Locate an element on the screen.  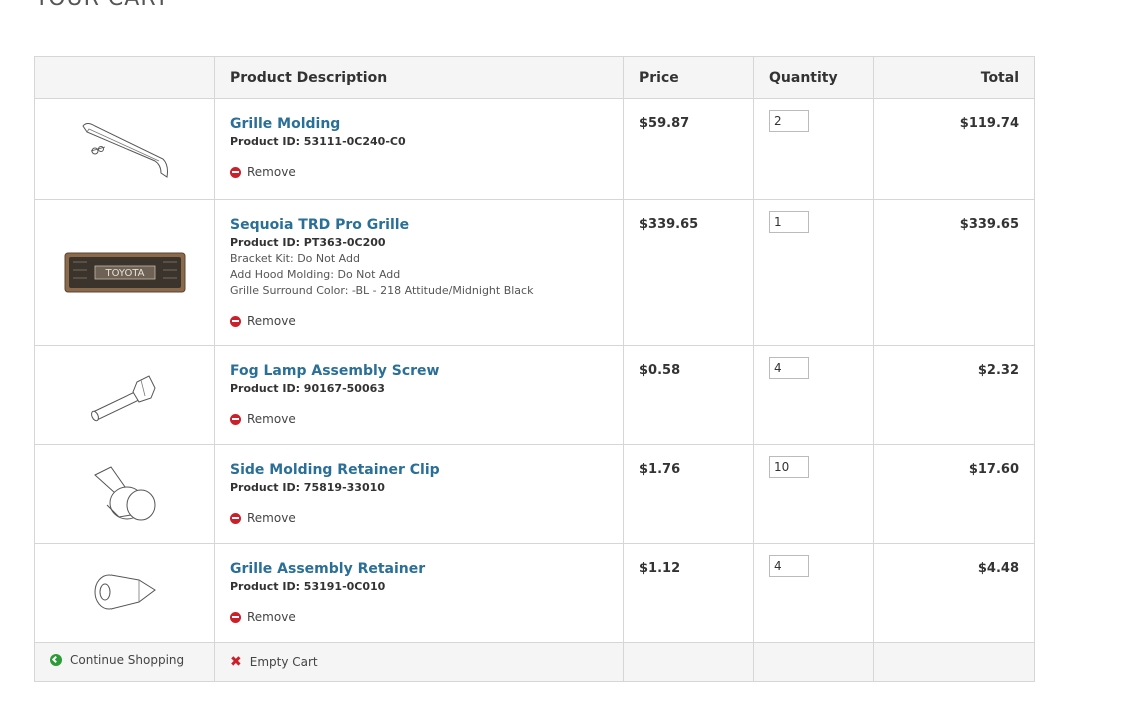
product-id: Product ID: 75819-33010 is located at coordinates (307, 487).